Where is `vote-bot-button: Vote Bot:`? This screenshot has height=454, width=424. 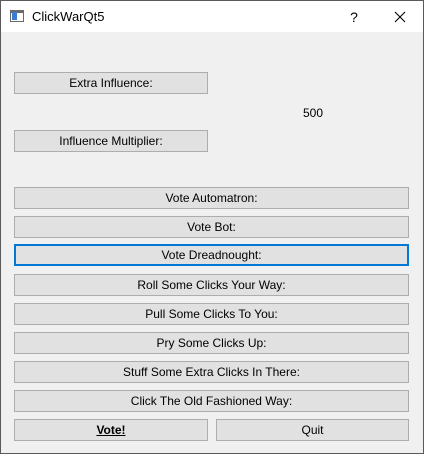
vote-bot-button: Vote Bot: is located at coordinates (211, 227).